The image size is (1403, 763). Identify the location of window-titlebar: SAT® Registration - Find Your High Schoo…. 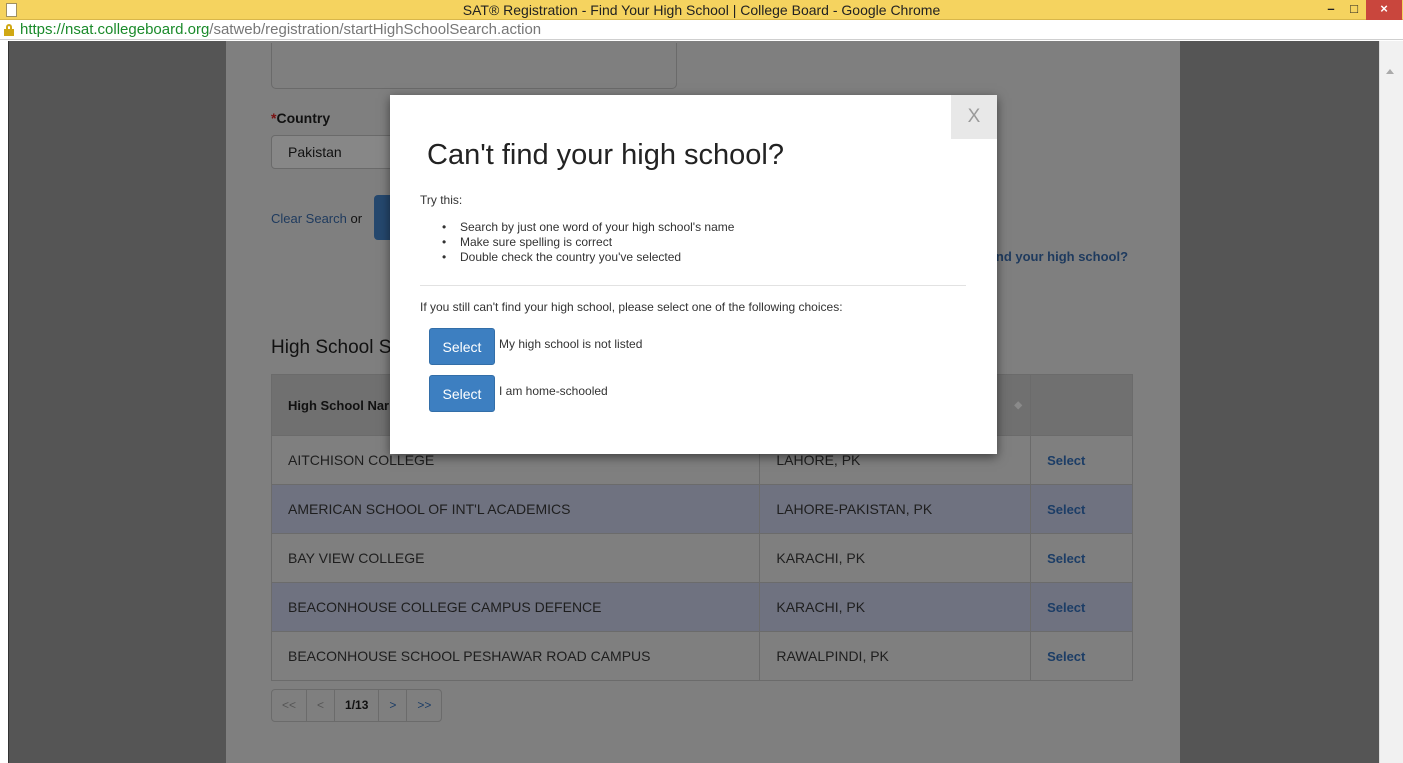
(701, 10).